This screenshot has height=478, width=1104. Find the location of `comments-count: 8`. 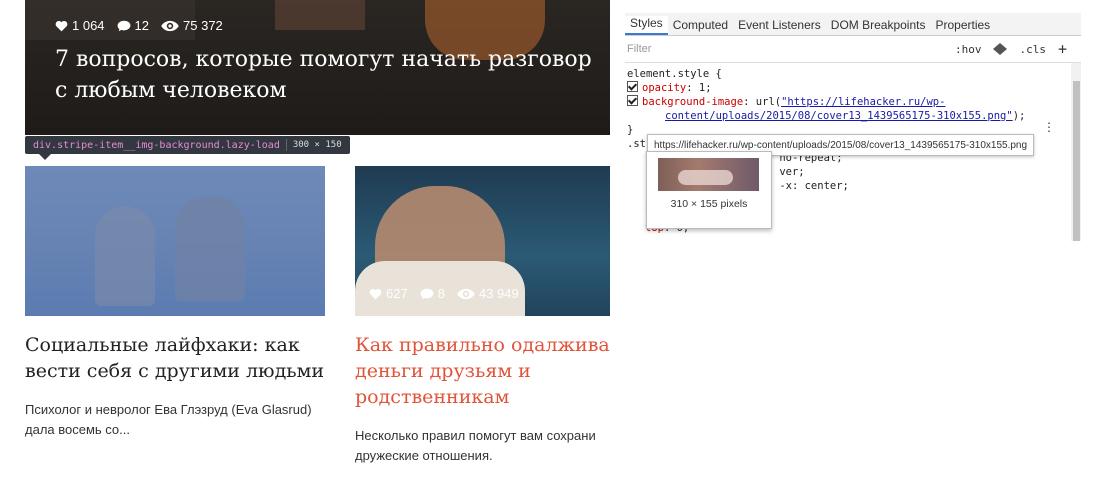

comments-count: 8 is located at coordinates (441, 293).